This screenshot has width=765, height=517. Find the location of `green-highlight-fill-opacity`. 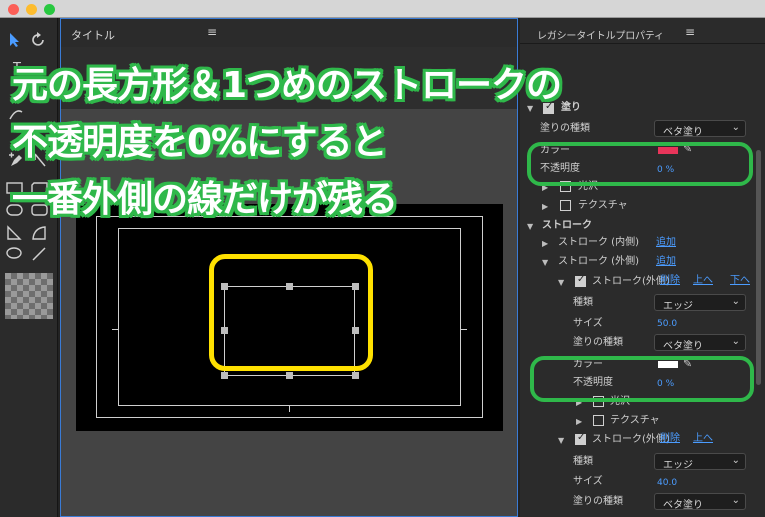

green-highlight-fill-opacity is located at coordinates (640, 164).